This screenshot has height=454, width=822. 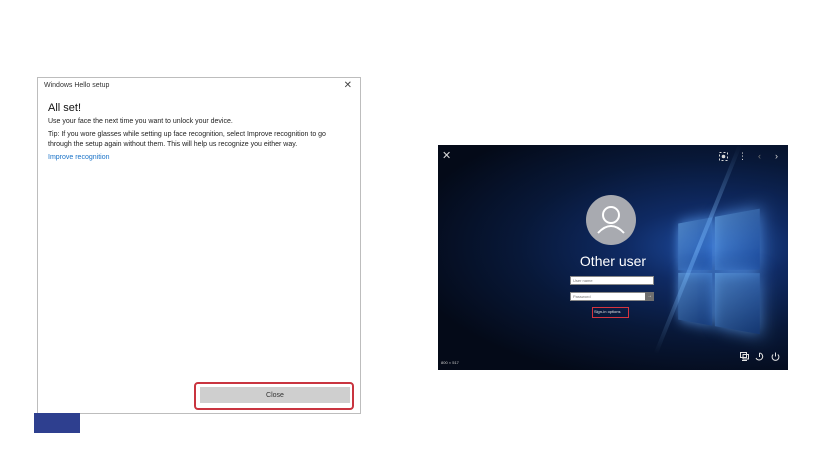 I want to click on username-field, so click(x=612, y=280).